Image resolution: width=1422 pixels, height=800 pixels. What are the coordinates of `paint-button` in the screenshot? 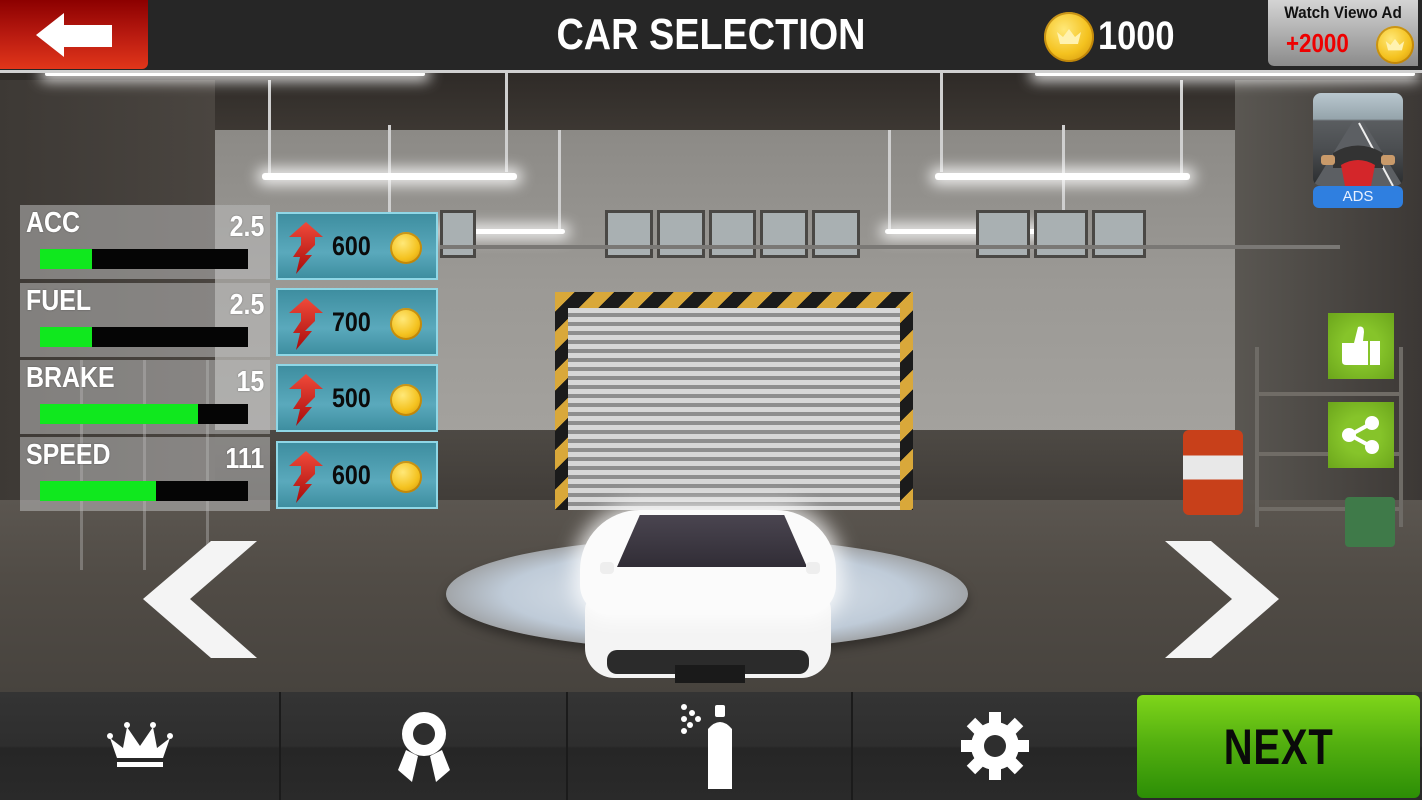 It's located at (710, 746).